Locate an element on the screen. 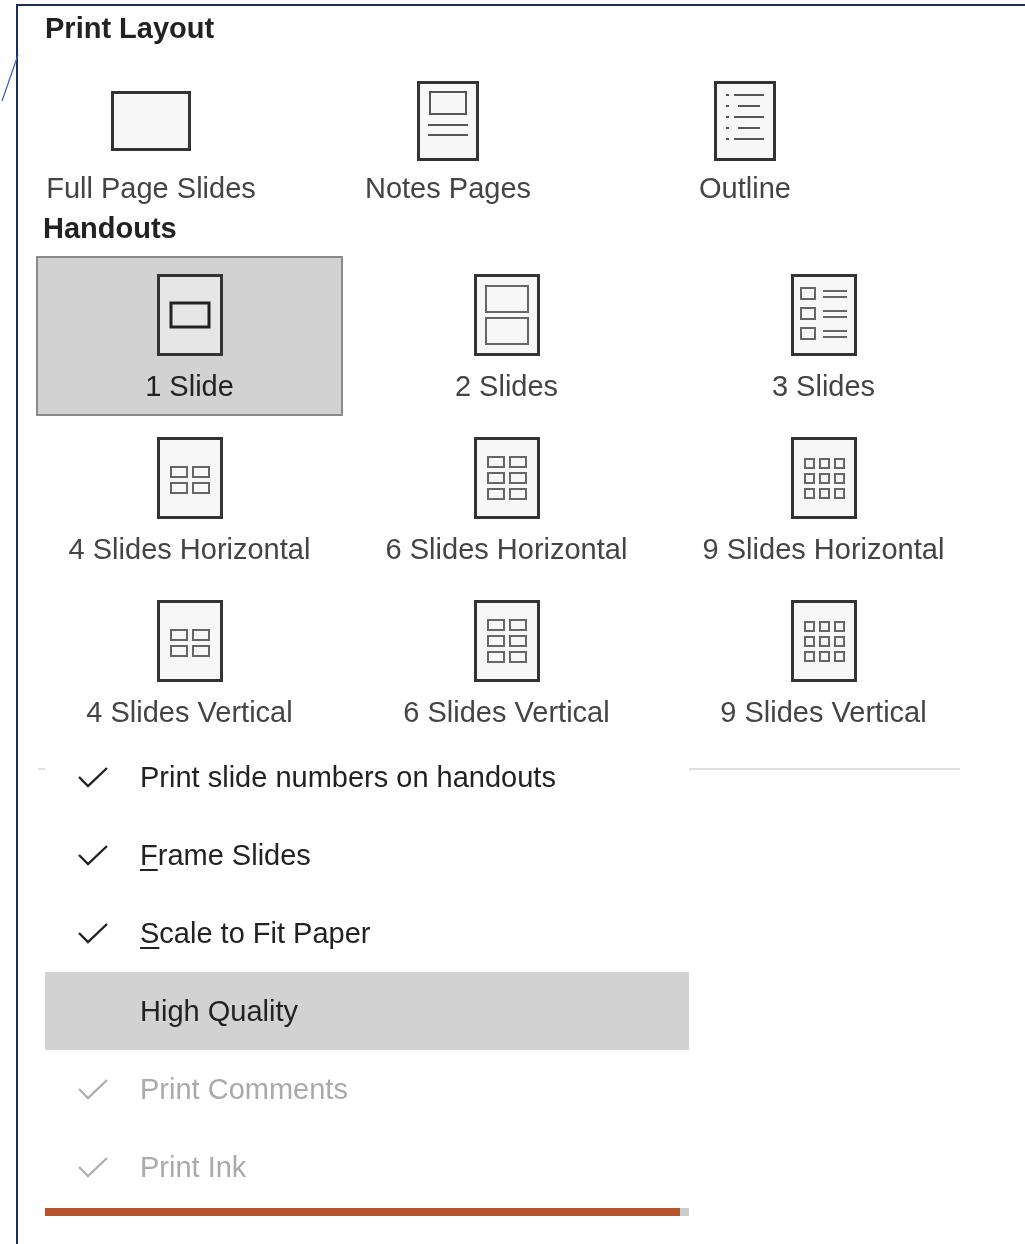 This screenshot has width=1025, height=1244. leader-line is located at coordinates (10, 78).